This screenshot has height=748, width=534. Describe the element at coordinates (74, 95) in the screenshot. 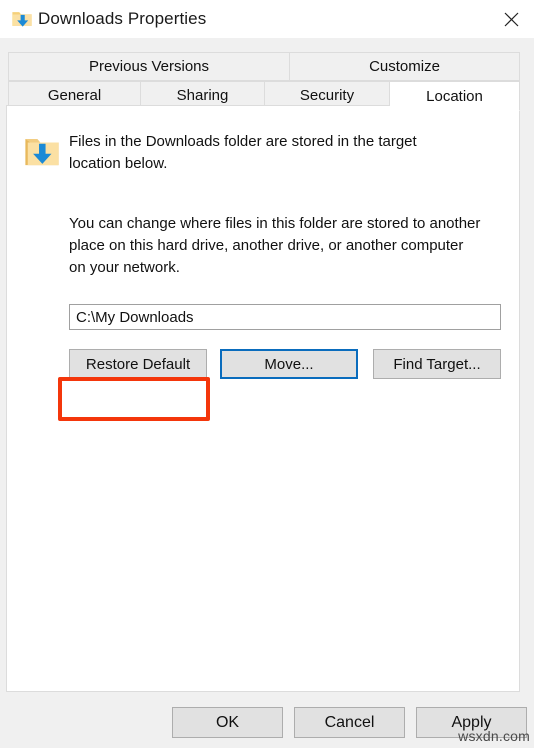

I see `tab-label: General` at that location.